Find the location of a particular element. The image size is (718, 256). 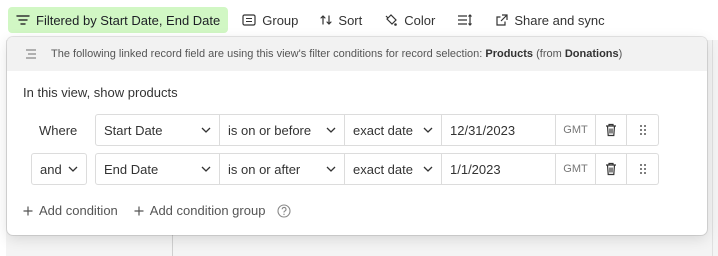

operator-select: is on or after is located at coordinates (282, 169).